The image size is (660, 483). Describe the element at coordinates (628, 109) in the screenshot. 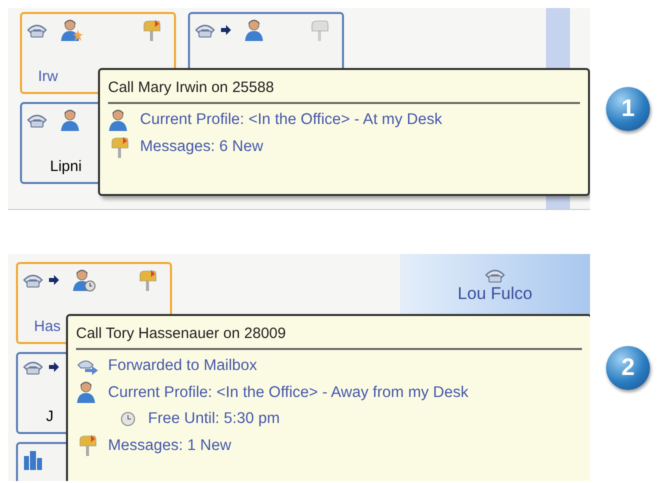

I see `step-number: 1` at that location.